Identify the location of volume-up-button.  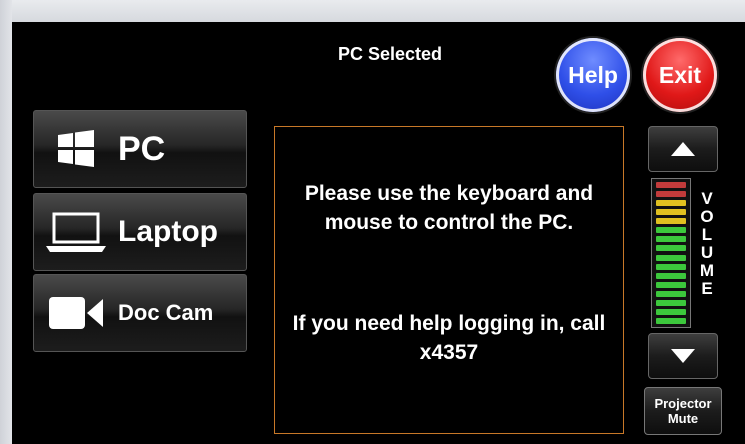
(683, 149).